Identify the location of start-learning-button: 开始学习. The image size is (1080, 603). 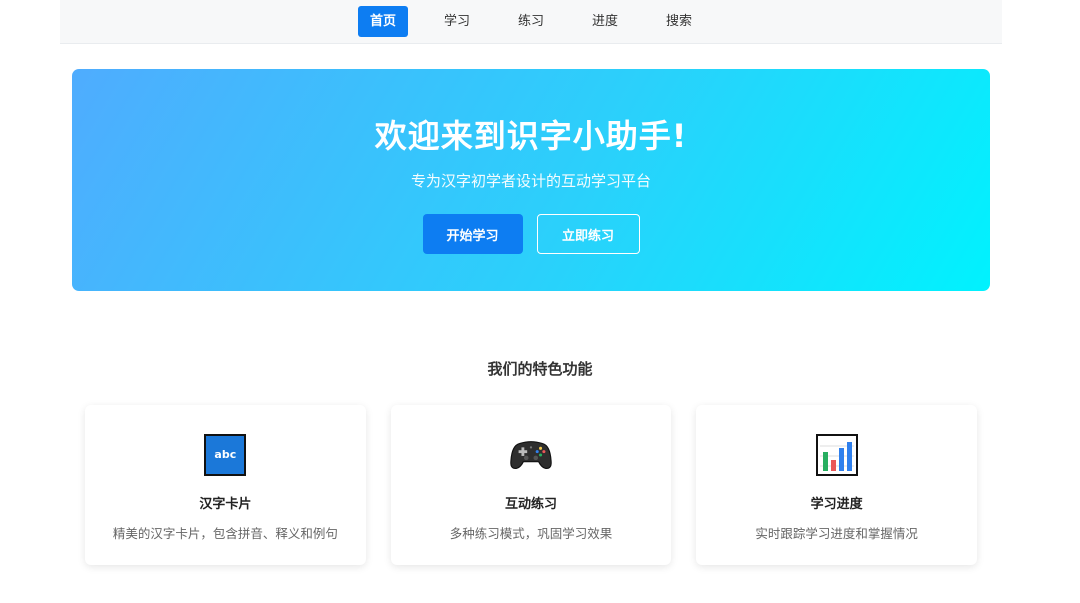
(472, 234).